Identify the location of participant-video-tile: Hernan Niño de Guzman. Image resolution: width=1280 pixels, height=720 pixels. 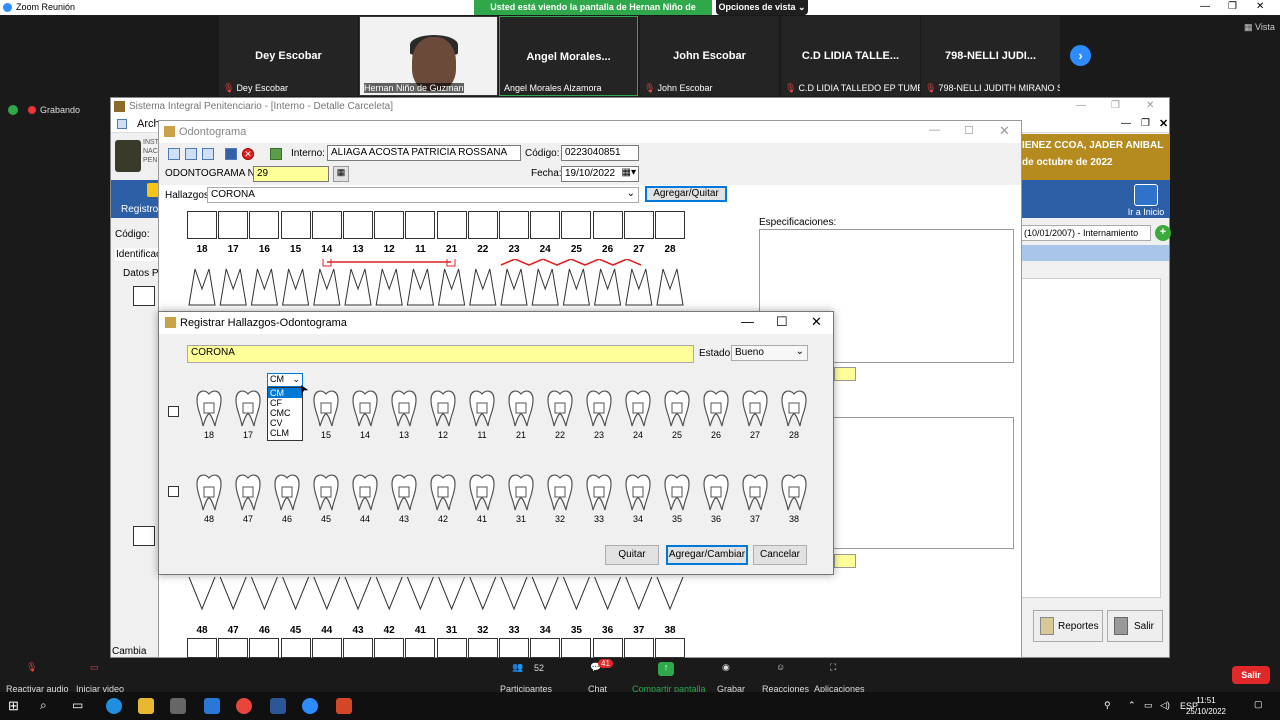
(428, 56).